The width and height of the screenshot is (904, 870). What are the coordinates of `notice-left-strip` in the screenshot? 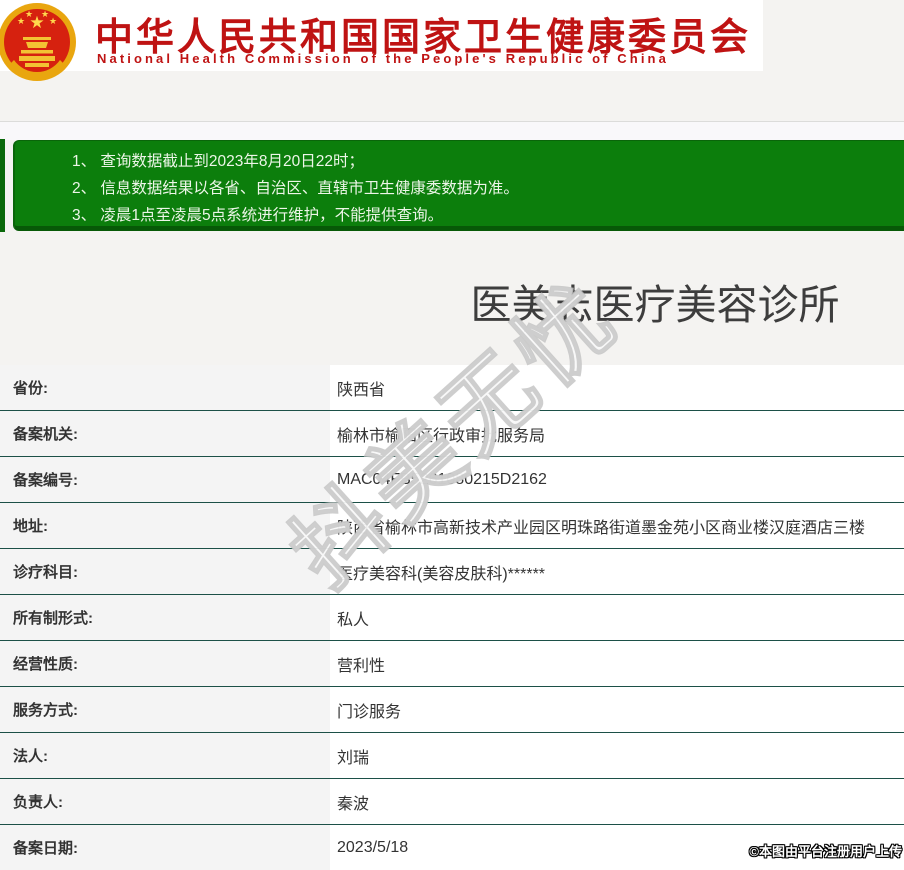 It's located at (2, 185).